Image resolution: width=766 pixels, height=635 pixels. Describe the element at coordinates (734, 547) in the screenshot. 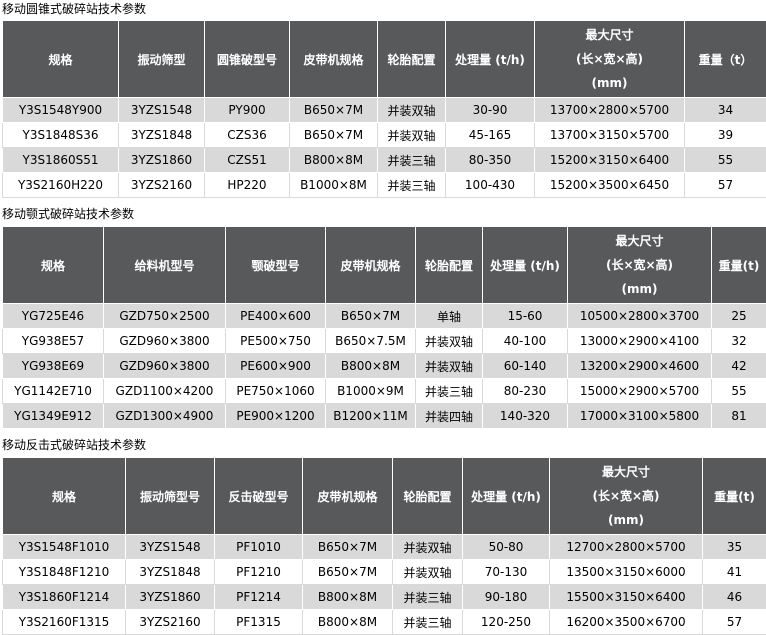

I see `table-cell: 35` at that location.